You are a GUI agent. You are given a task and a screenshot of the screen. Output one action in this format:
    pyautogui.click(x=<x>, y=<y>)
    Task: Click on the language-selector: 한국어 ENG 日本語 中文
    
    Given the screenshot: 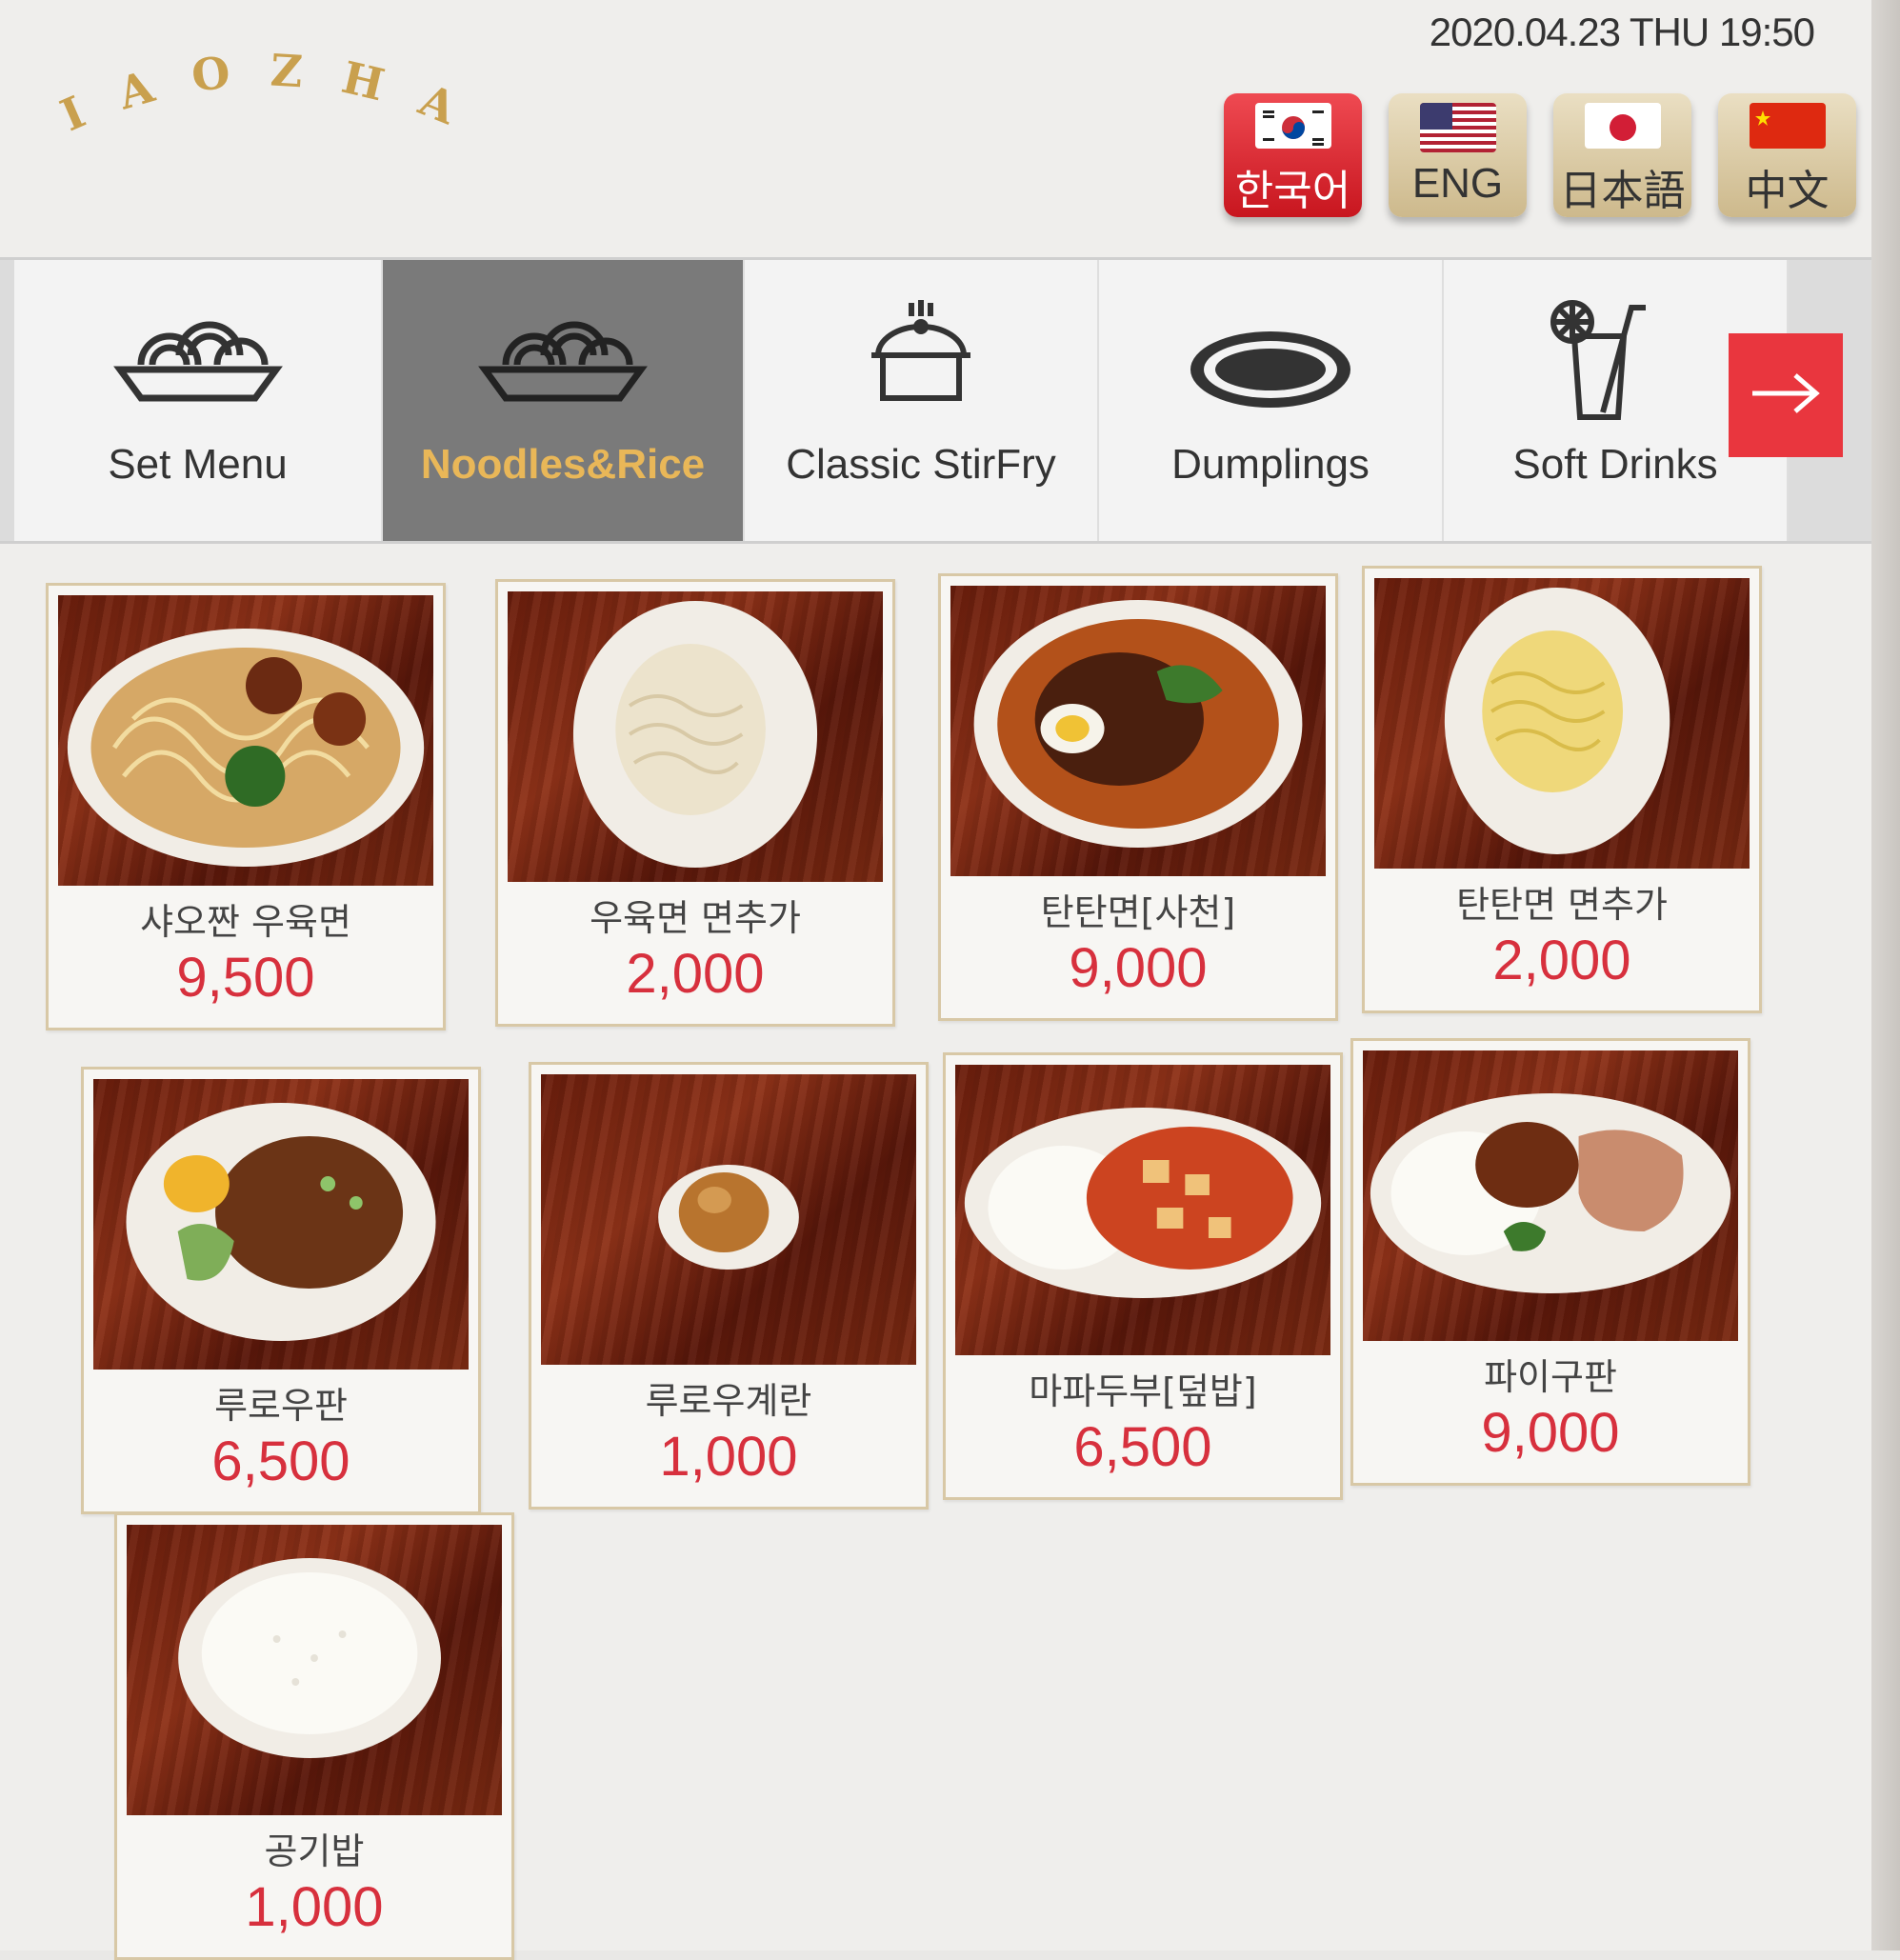 What is the action you would take?
    pyautogui.click(x=1540, y=155)
    